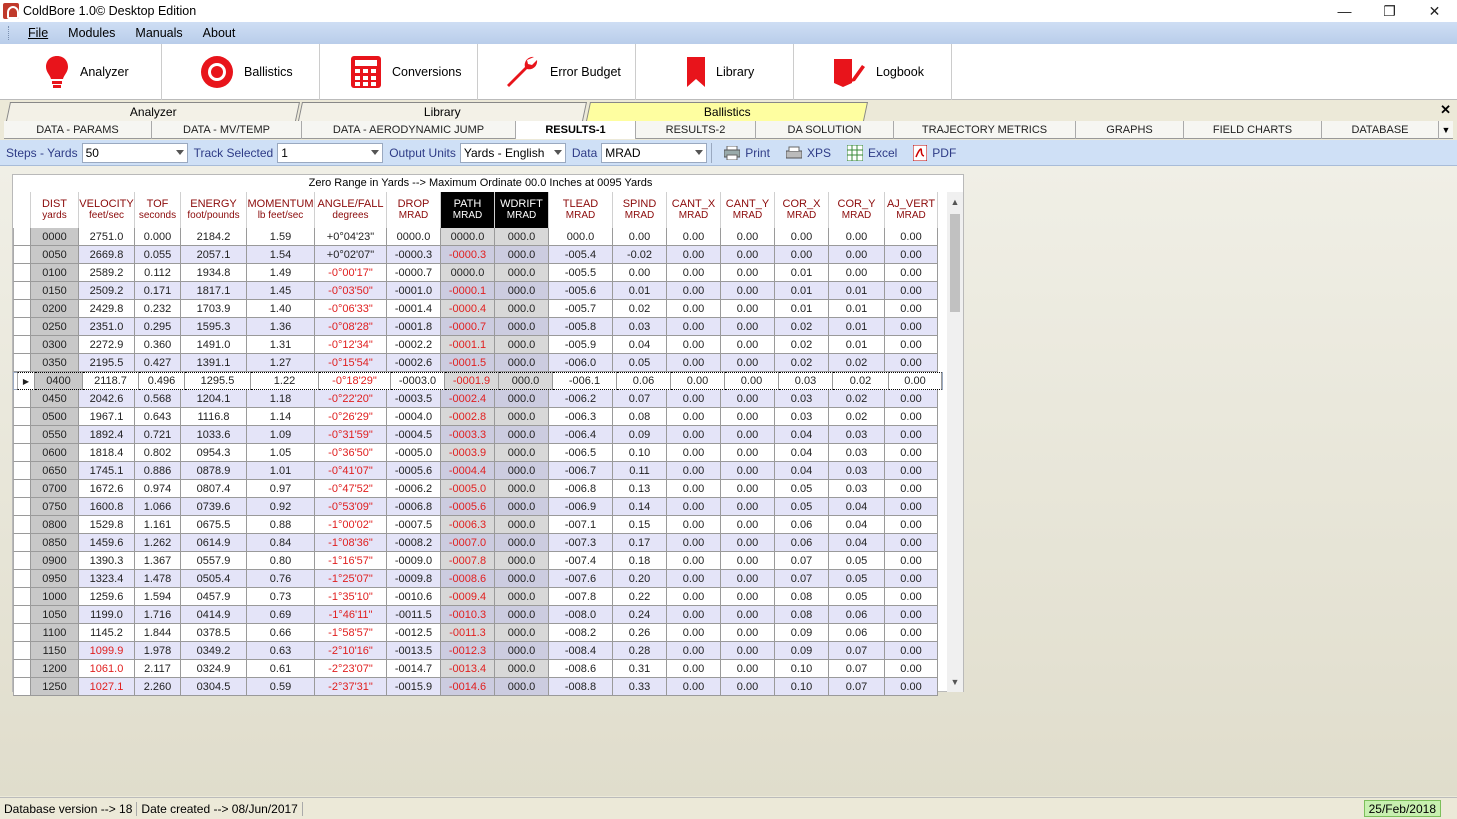  Describe the element at coordinates (158, 507) in the screenshot. I see `grid-cell: 1.066` at that location.